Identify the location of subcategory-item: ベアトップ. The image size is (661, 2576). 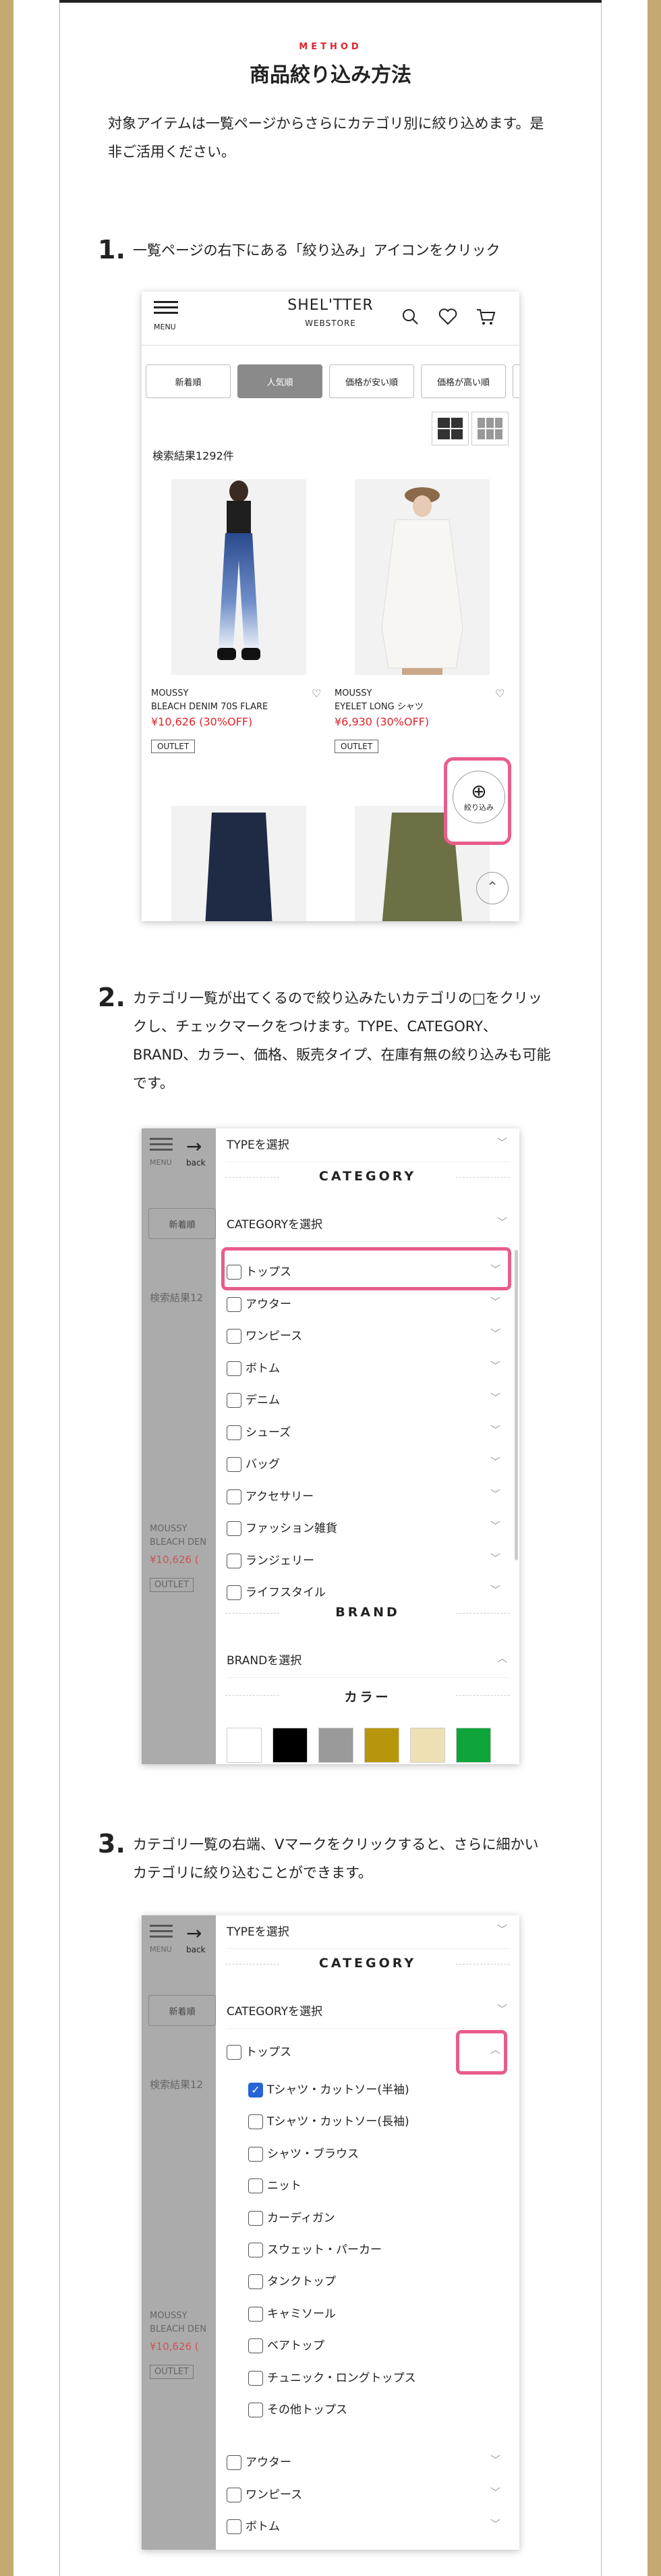
(379, 2348).